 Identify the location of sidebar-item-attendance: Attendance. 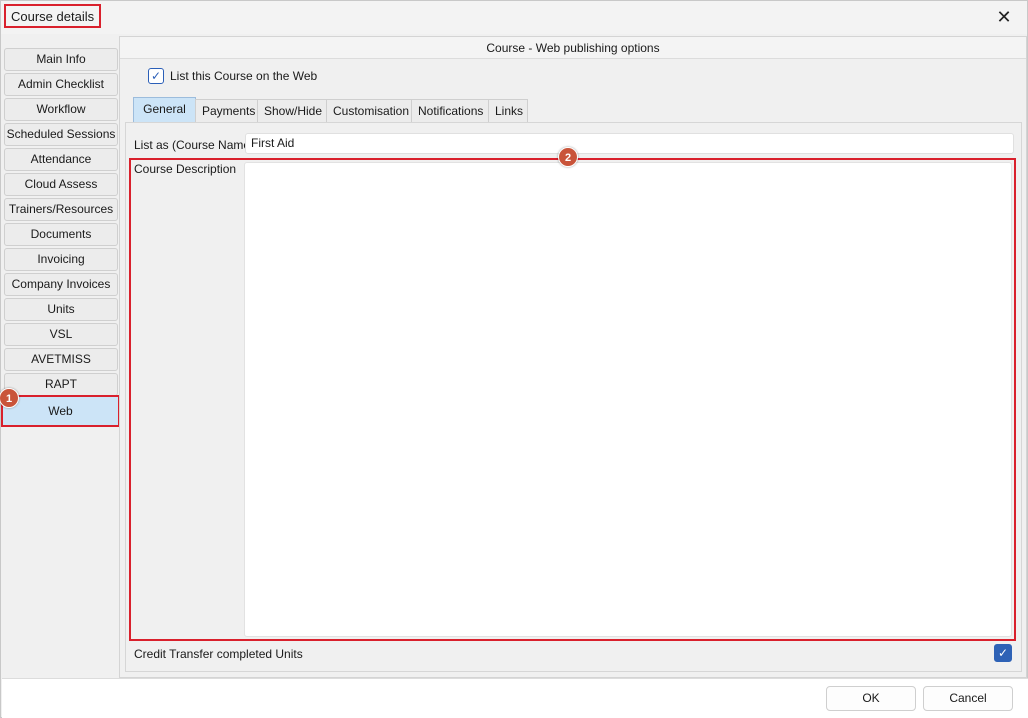
(61, 159).